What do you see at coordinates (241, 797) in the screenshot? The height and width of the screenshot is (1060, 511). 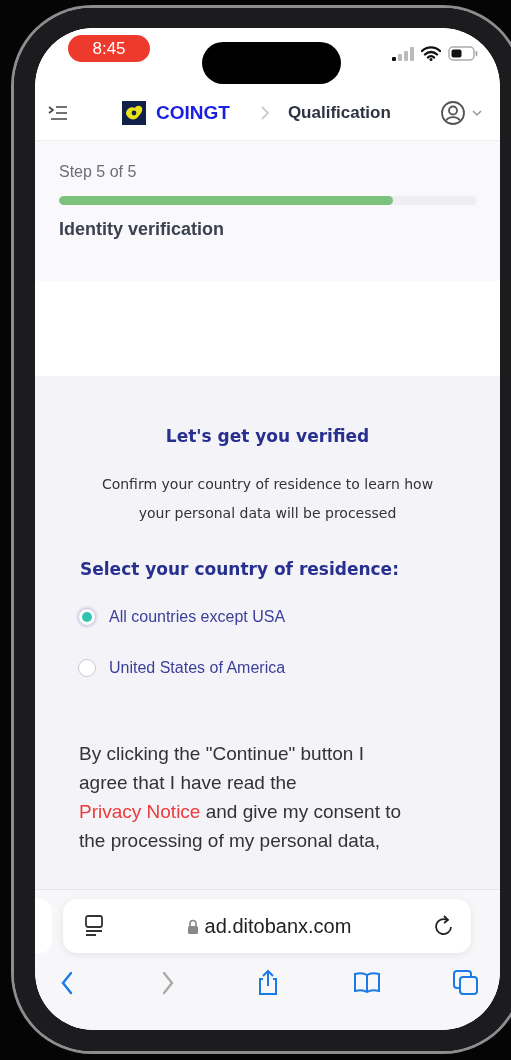 I see `consent-text: By clicking the "Continue" button I agree that I have read the Privacy Notice and give my consent to the processing of my personal data,` at bounding box center [241, 797].